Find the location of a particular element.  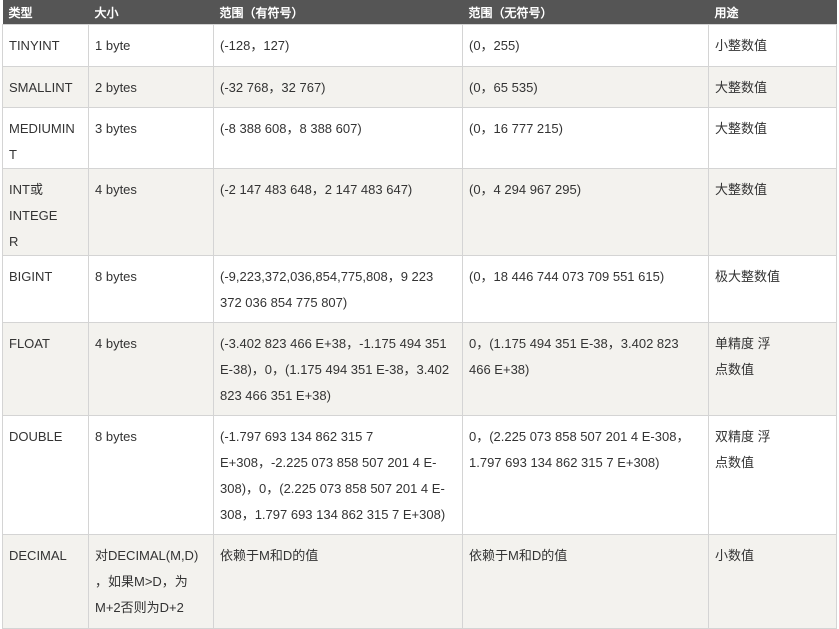

cell-unsigned-range: (0，255) is located at coordinates (585, 45).